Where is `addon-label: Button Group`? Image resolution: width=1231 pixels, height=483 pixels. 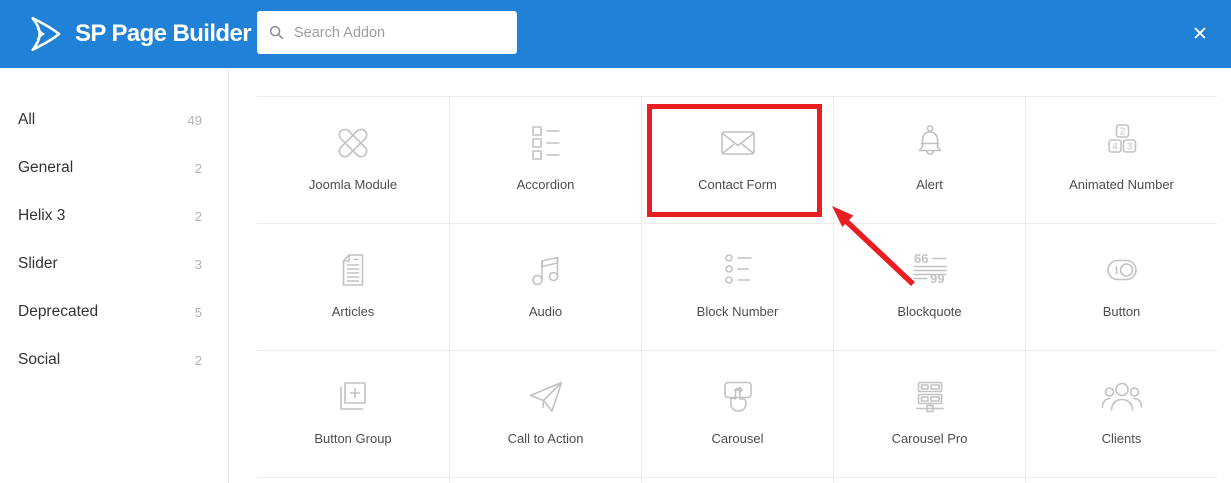
addon-label: Button Group is located at coordinates (353, 438).